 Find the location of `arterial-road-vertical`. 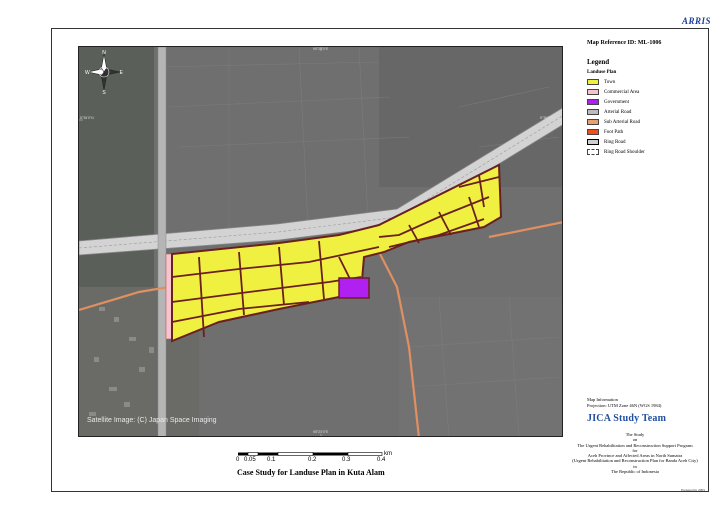

arterial-road-vertical is located at coordinates (162, 241).